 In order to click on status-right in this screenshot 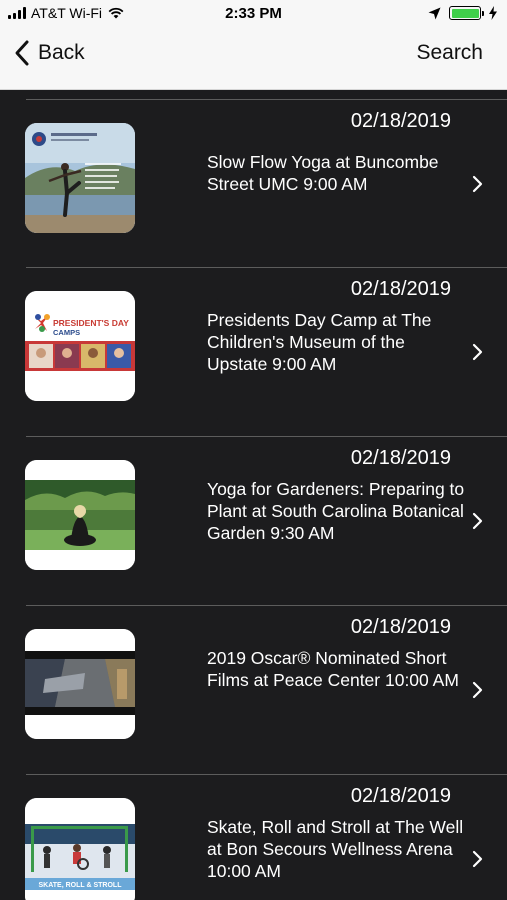, I will do `click(462, 13)`.